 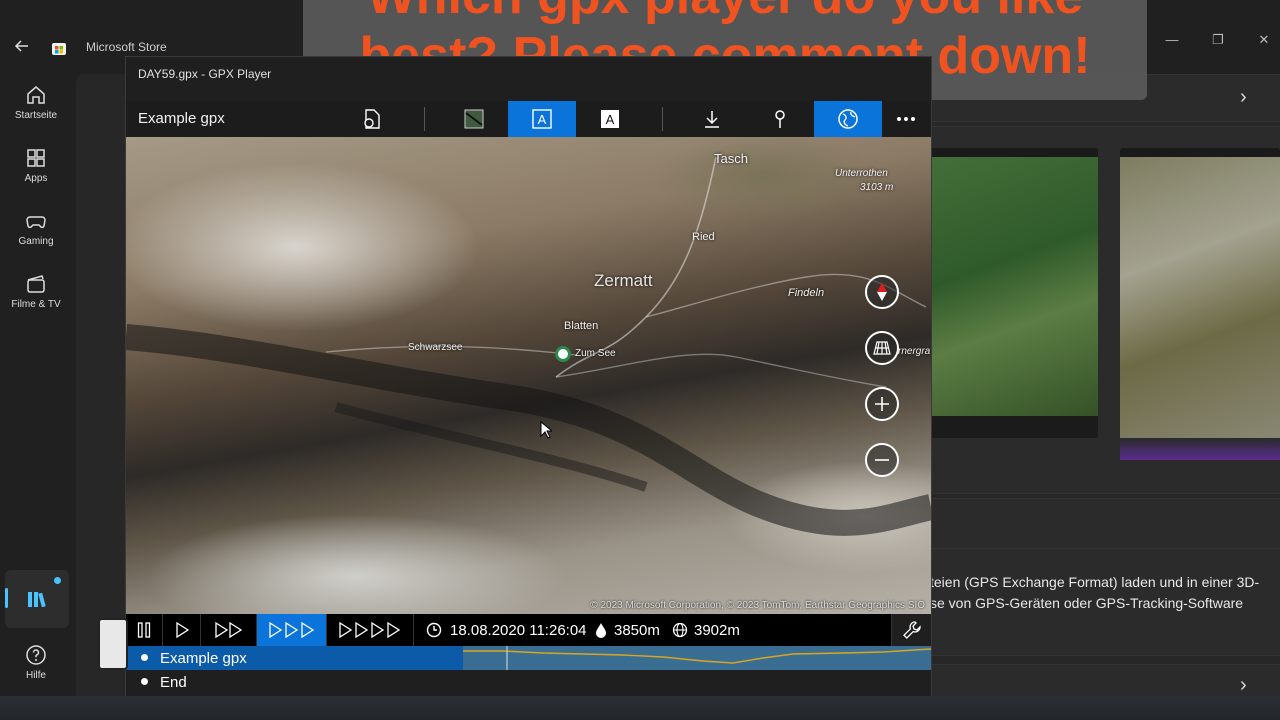 I want to click on compass-button, so click(x=882, y=292).